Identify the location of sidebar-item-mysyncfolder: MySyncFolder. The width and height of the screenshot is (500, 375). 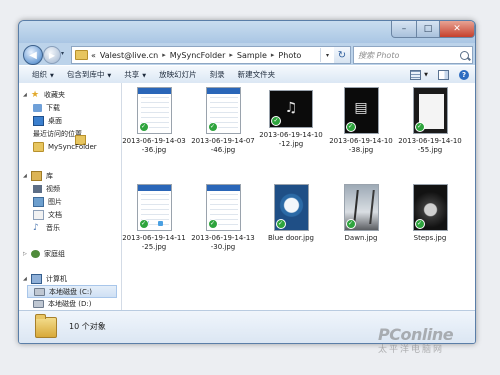
(65, 146).